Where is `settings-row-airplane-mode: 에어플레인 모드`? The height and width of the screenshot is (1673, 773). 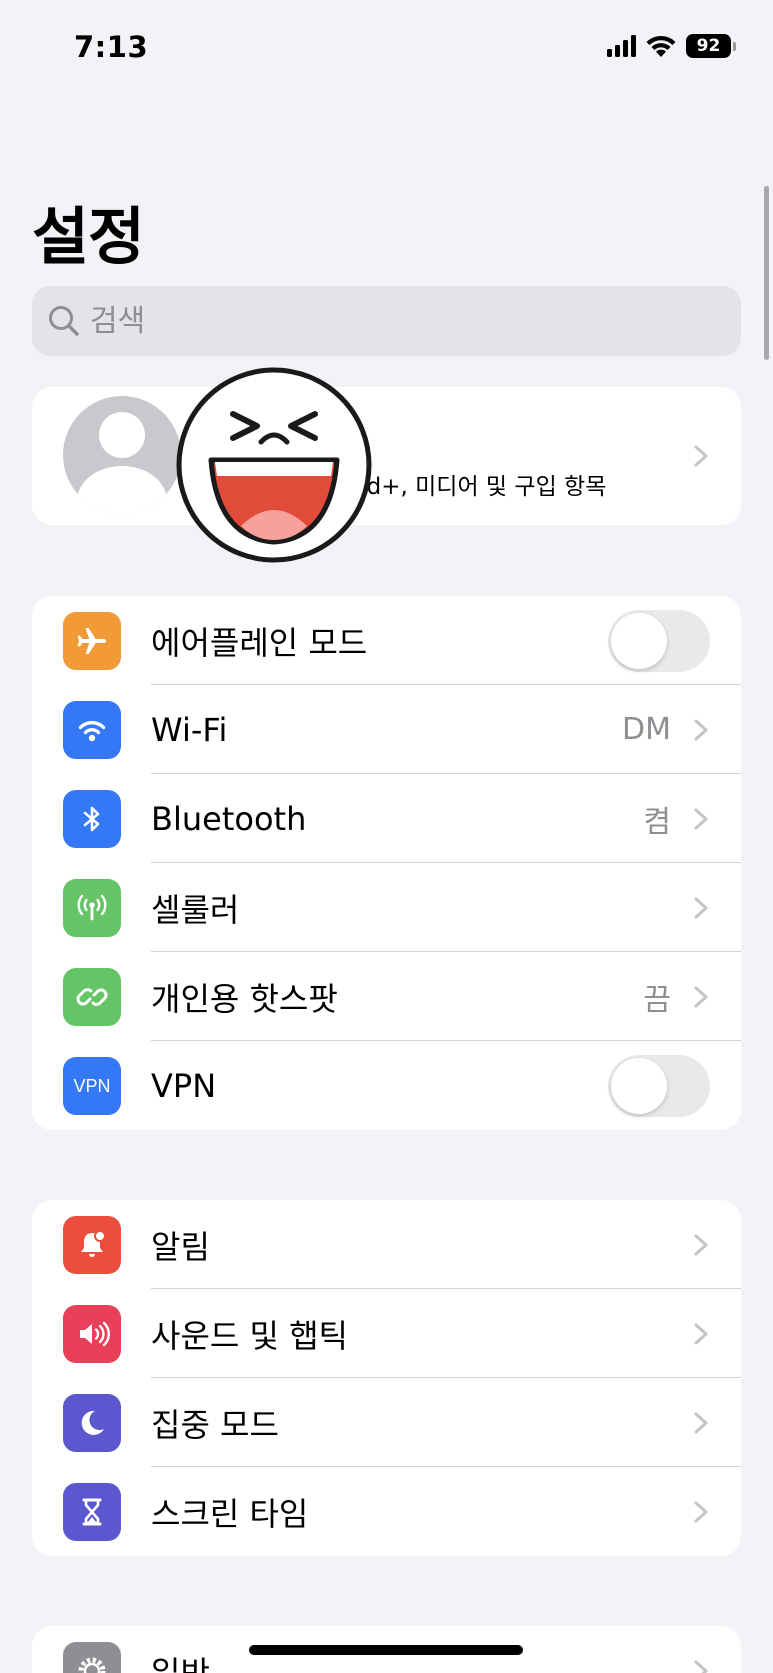
settings-row-airplane-mode: 에어플레인 모드 is located at coordinates (386, 640).